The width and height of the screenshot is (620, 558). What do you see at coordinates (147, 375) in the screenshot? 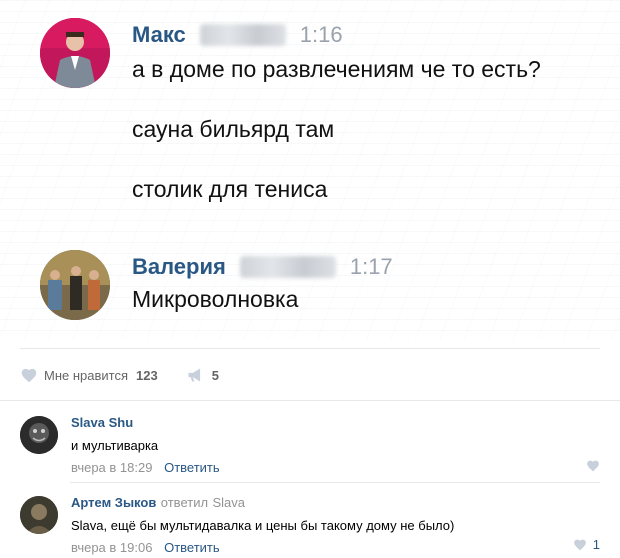
I see `like-count: 123` at bounding box center [147, 375].